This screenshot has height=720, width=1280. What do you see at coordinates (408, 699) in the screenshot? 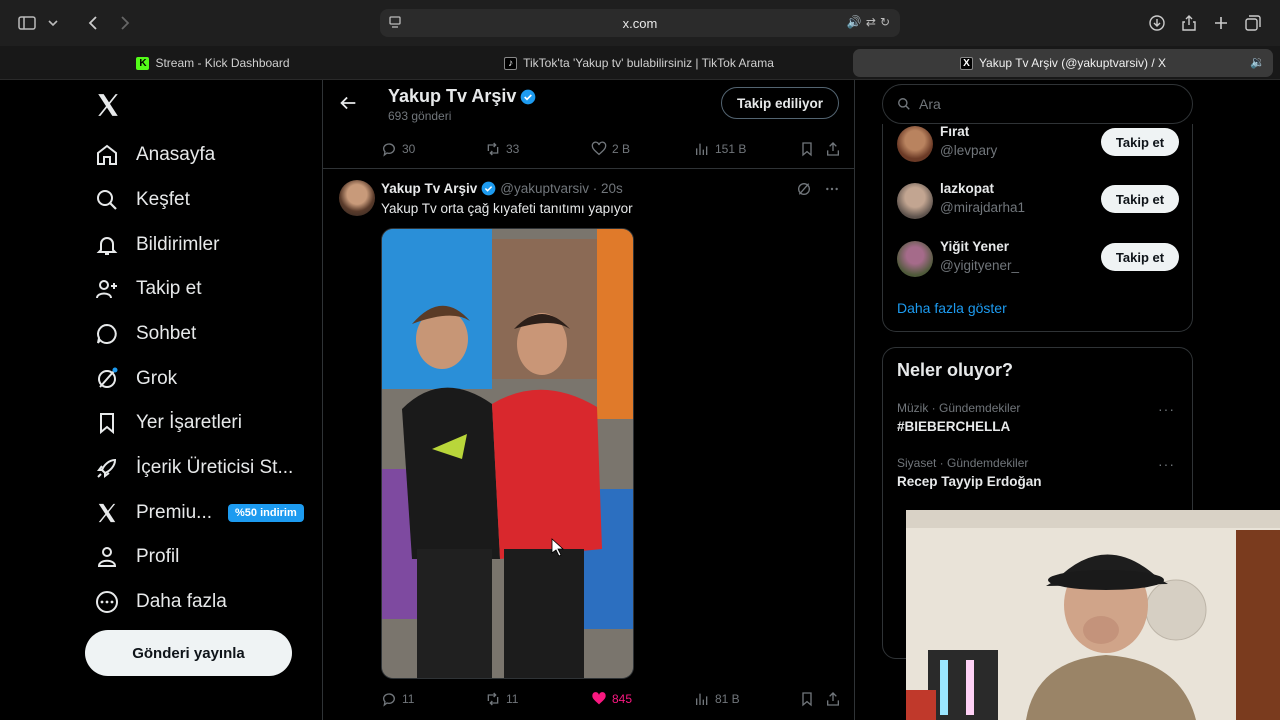
I see `reply-count: 11` at bounding box center [408, 699].